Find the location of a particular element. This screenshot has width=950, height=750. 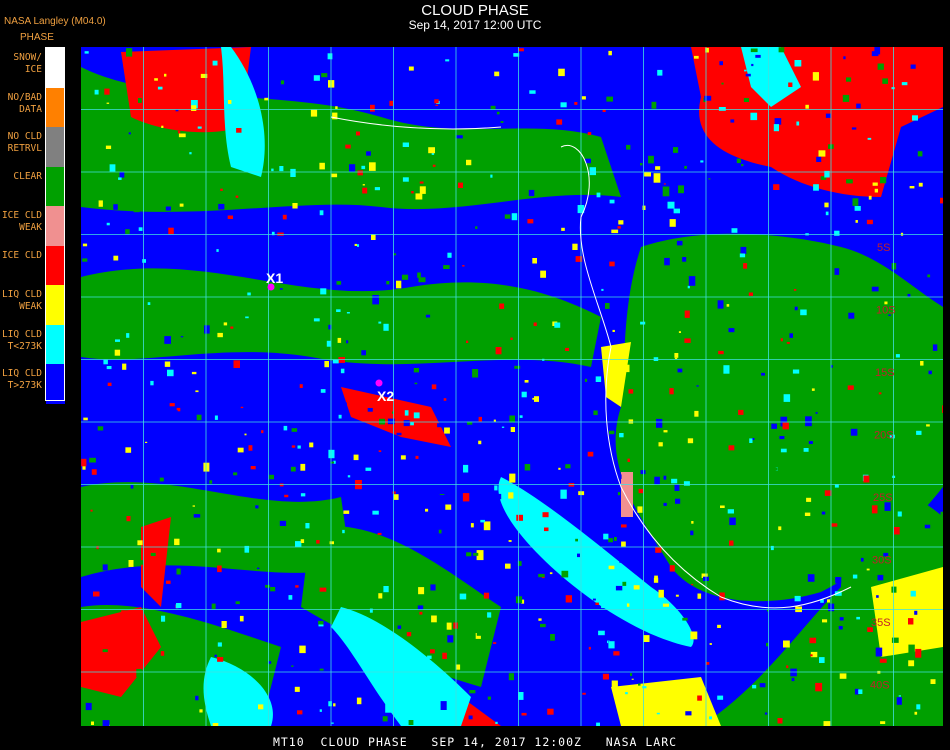

marker-x2-dot is located at coordinates (379, 383).